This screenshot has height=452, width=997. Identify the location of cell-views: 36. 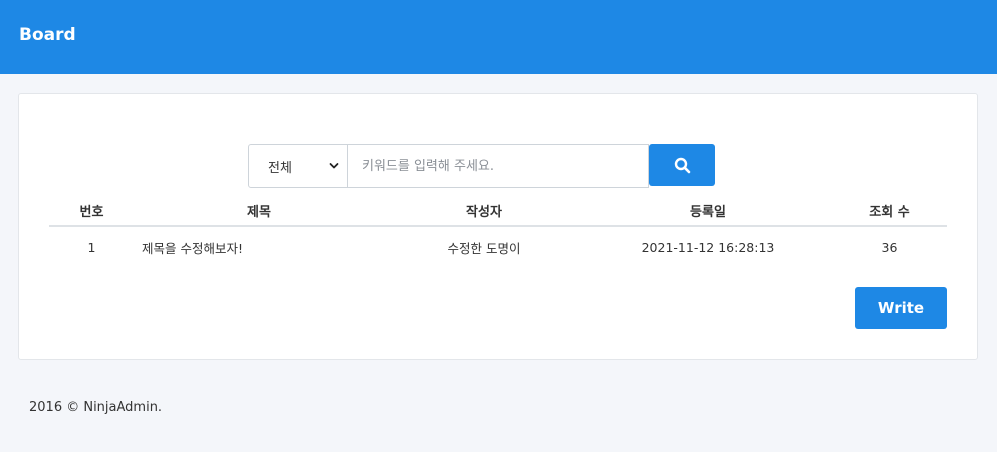
(889, 247).